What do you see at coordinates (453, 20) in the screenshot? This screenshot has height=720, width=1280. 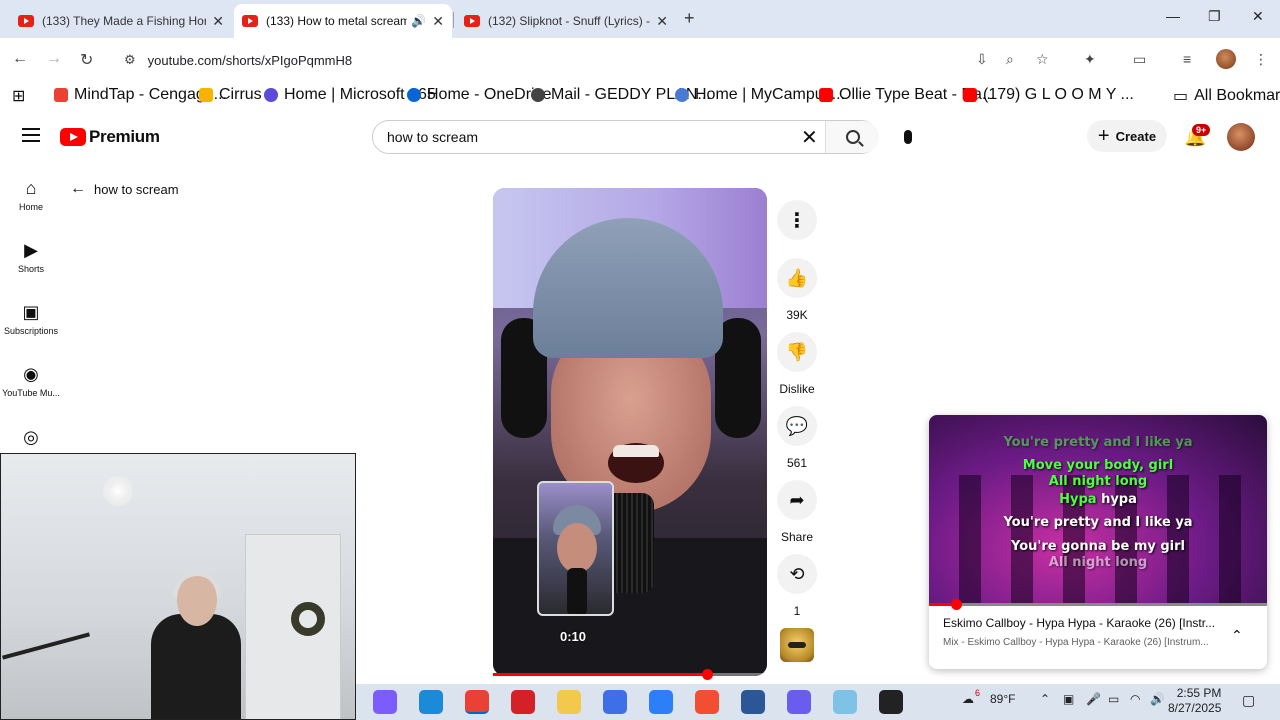 I see `tab-separator` at bounding box center [453, 20].